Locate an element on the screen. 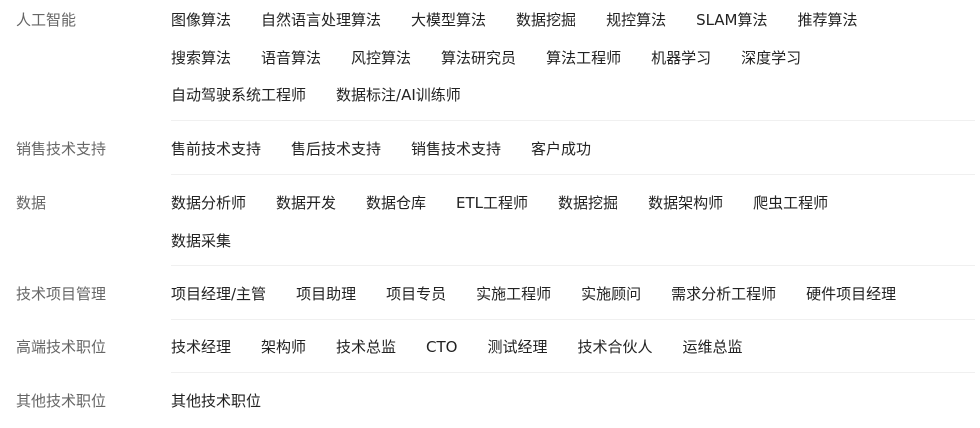  job-link: 数据采集 is located at coordinates (201, 241).